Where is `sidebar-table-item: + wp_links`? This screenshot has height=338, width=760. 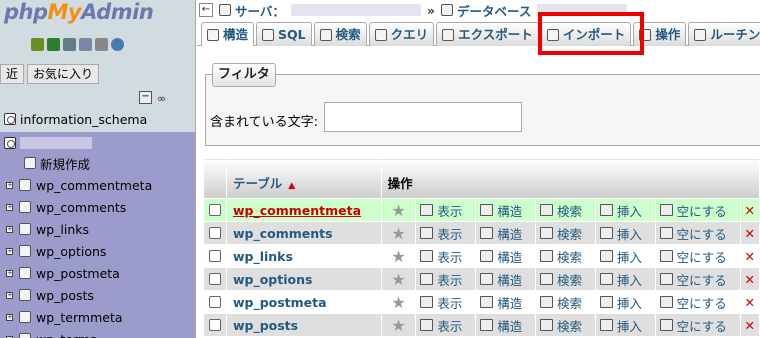
sidebar-table-item: + wp_links is located at coordinates (97, 229).